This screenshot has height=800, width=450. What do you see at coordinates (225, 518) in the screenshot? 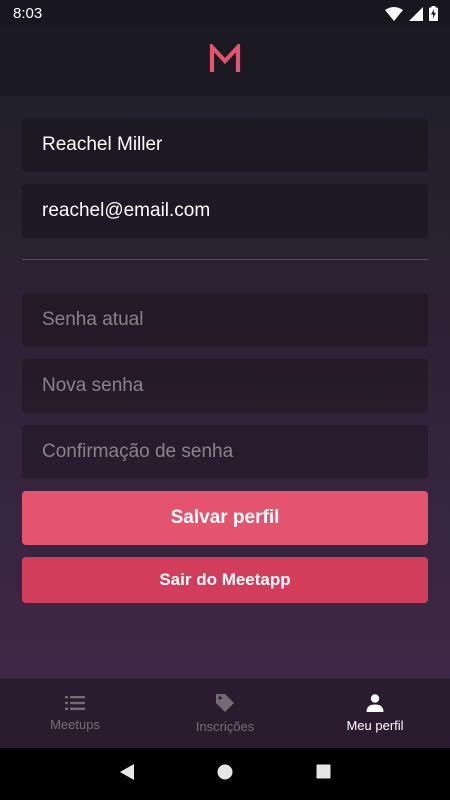
I see `save-profile-button: Salvar perfil` at bounding box center [225, 518].